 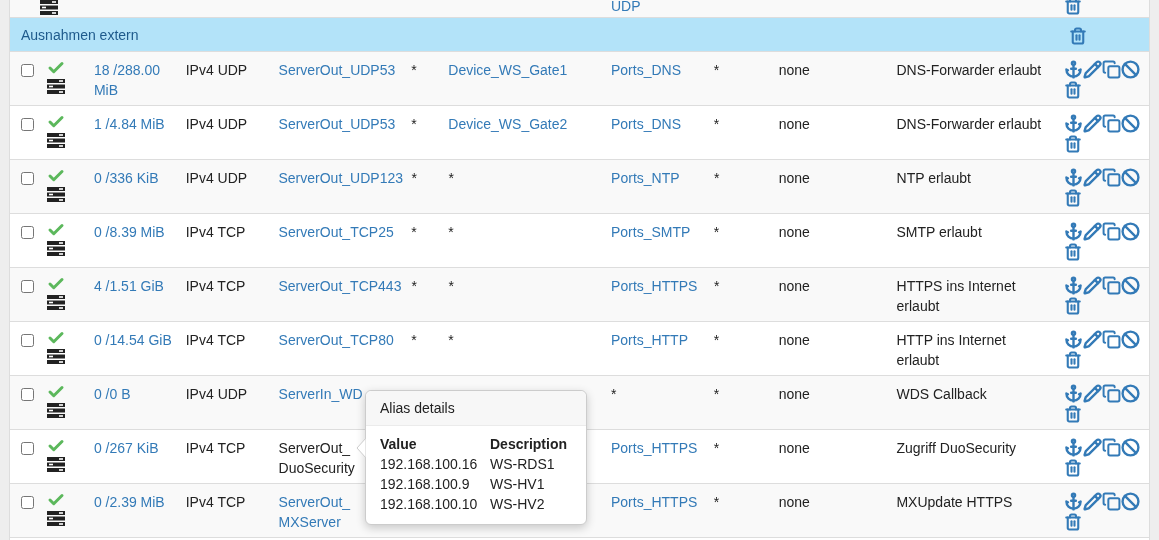 I want to click on queue-cell-text: none, so click(x=794, y=286).